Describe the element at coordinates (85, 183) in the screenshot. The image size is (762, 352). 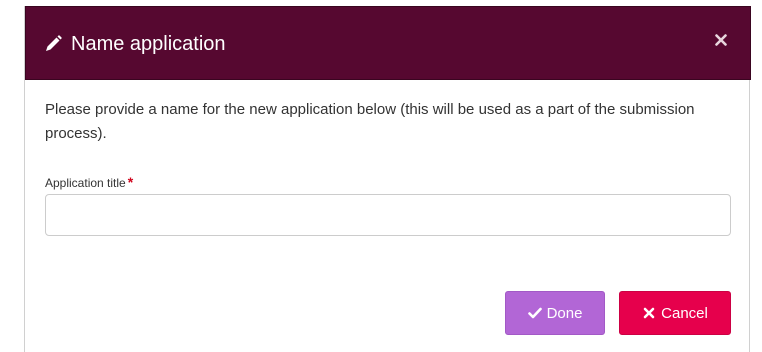
I see `application-title-label-text: Application title` at that location.